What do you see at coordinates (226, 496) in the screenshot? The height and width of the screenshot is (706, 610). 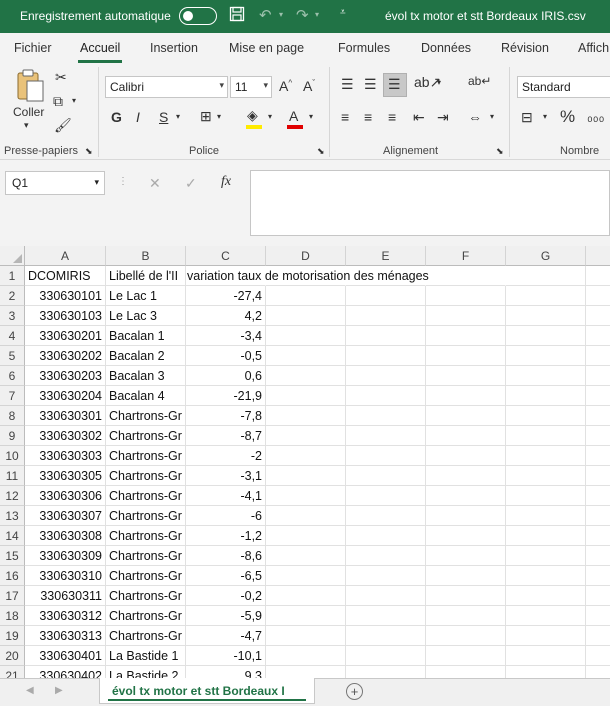 I see `cell-c: -4,1` at bounding box center [226, 496].